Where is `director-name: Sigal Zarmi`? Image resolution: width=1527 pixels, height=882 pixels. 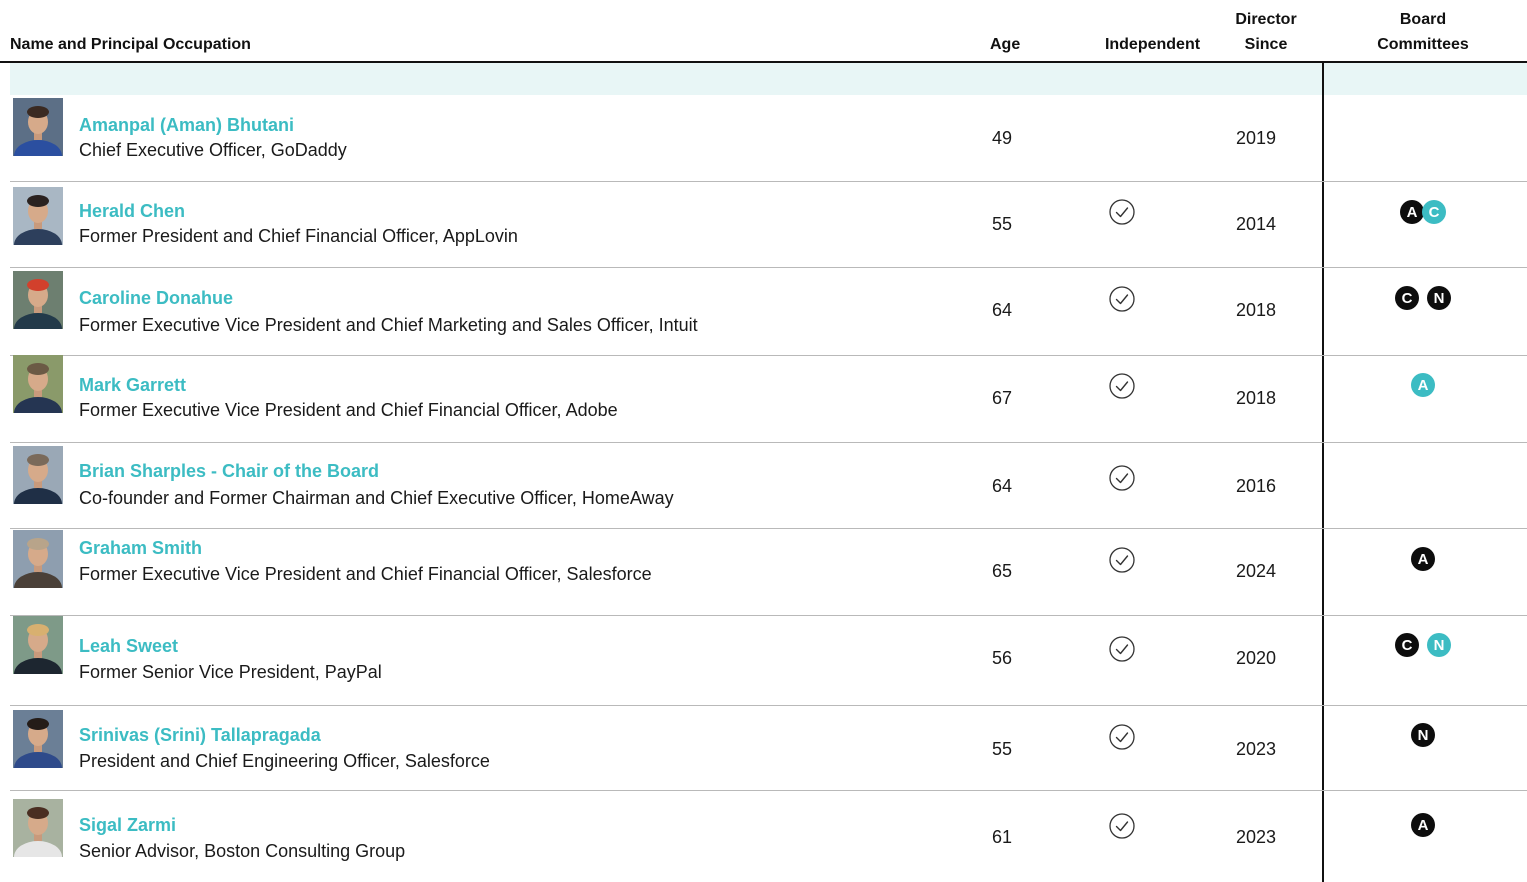 director-name: Sigal Zarmi is located at coordinates (128, 825).